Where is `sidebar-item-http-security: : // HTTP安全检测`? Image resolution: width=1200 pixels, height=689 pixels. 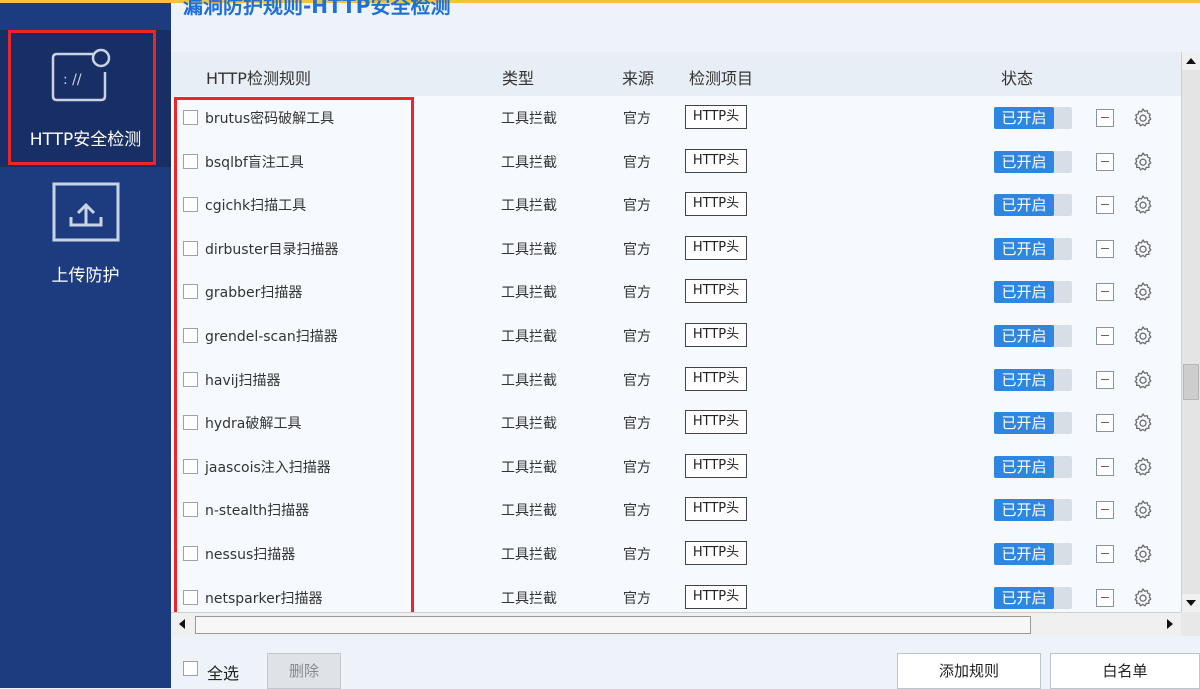 sidebar-item-http-security: : // HTTP安全检测 is located at coordinates (85, 98).